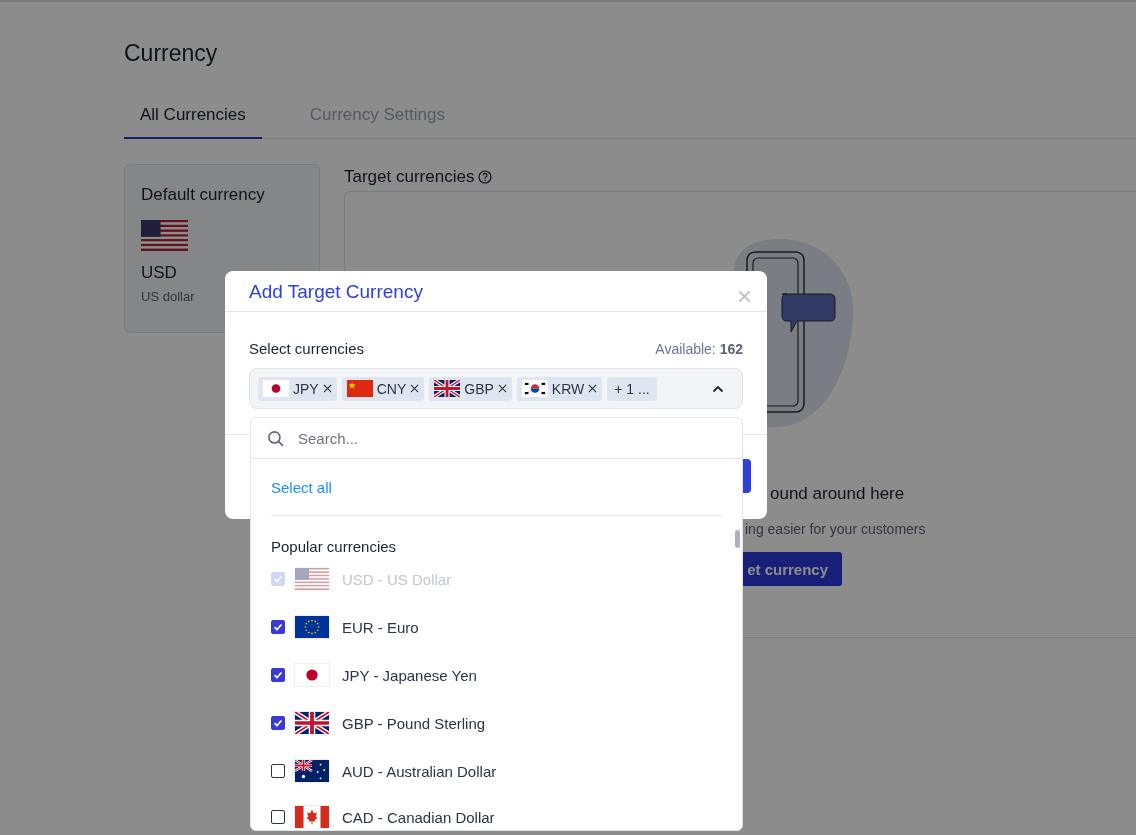 This screenshot has height=835, width=1136. I want to click on available-count: Available: 162, so click(699, 349).